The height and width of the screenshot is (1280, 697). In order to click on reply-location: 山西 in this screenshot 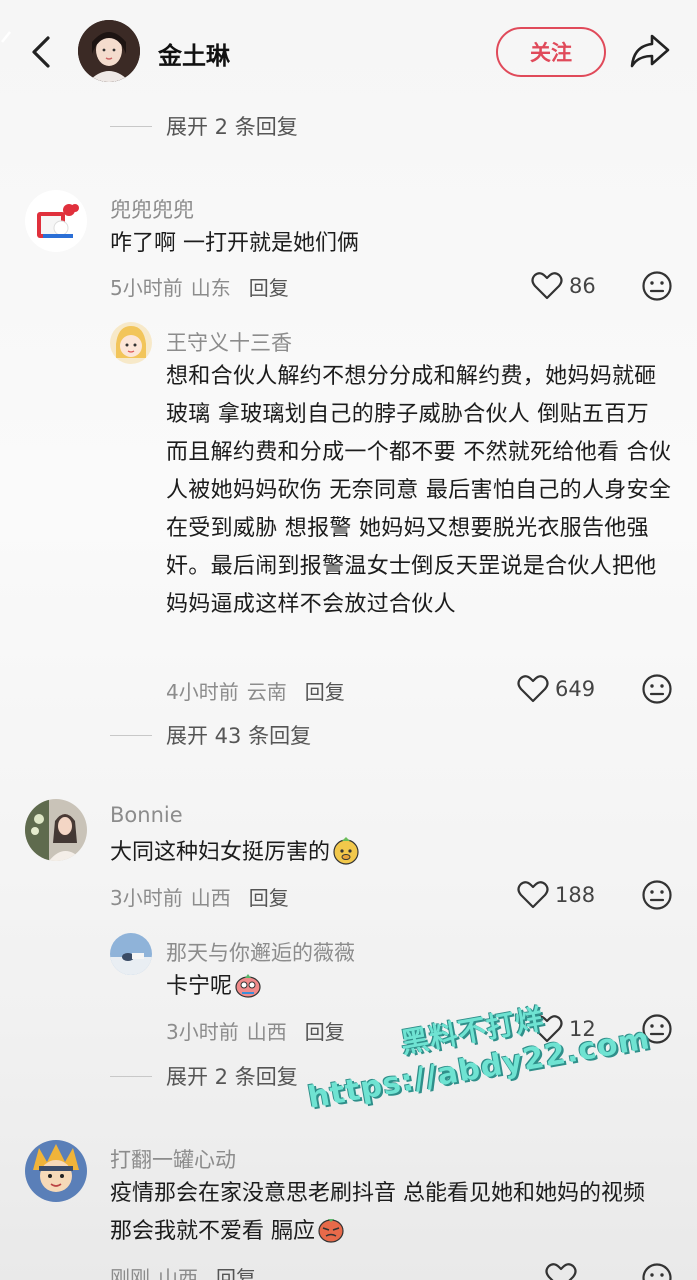, I will do `click(266, 1032)`.